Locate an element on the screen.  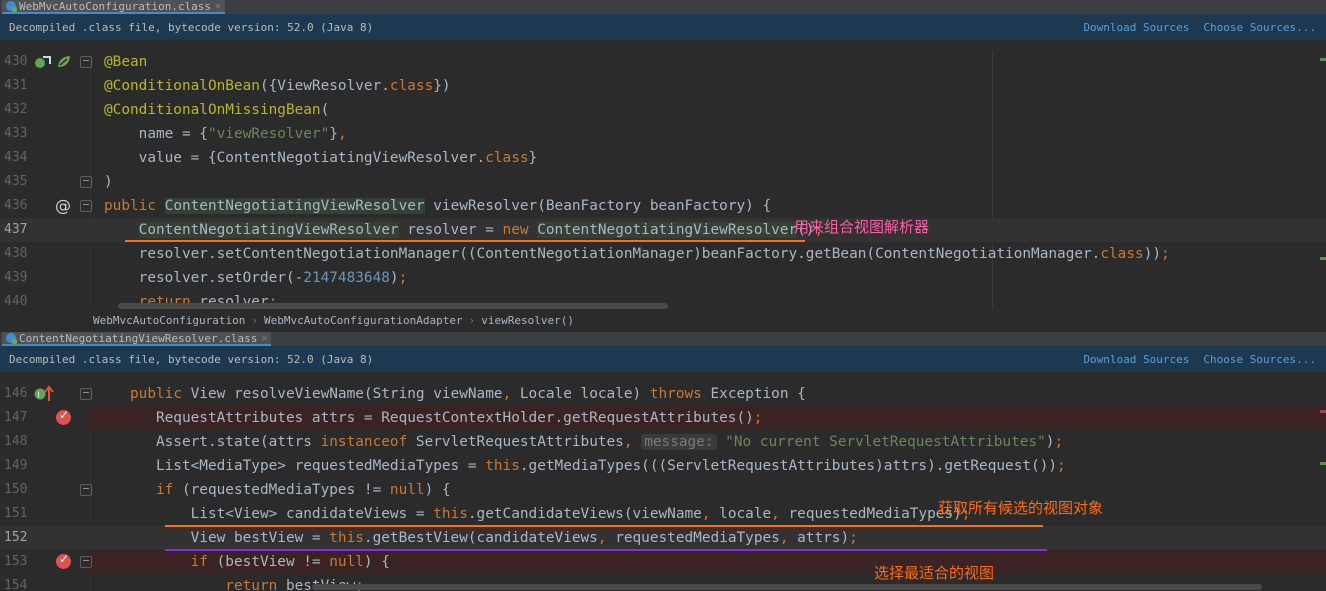
tab-label: WebMvcAutoConfiguration.class is located at coordinates (115, 6).